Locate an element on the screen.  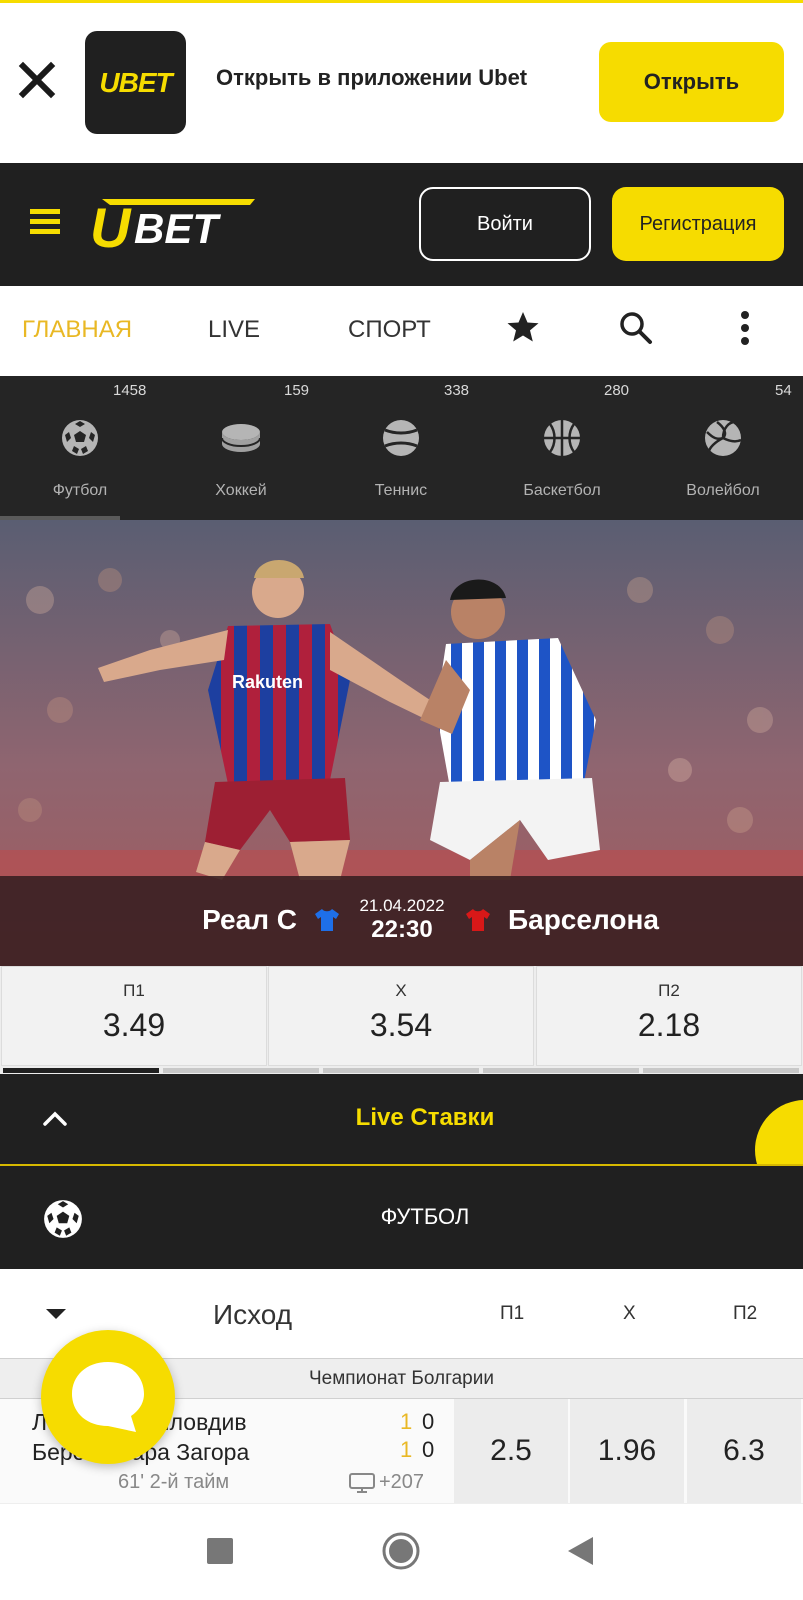
register-button: Регистрация is located at coordinates (698, 224).